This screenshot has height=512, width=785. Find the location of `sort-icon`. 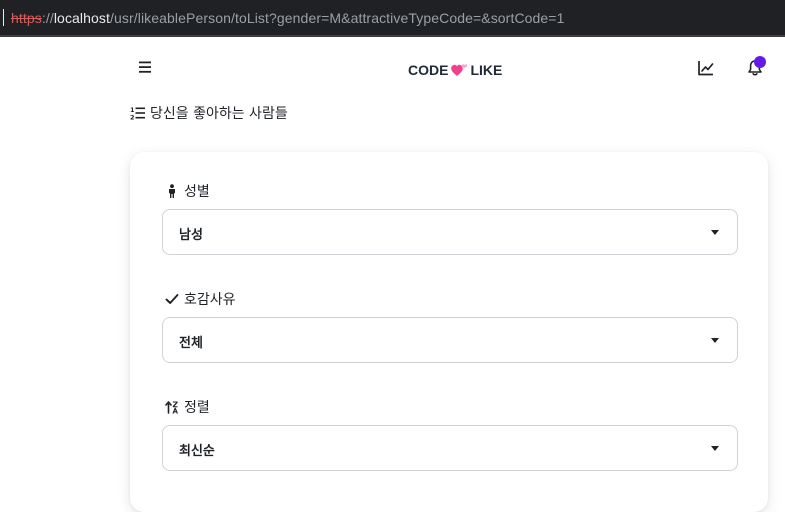

sort-icon is located at coordinates (171, 407).